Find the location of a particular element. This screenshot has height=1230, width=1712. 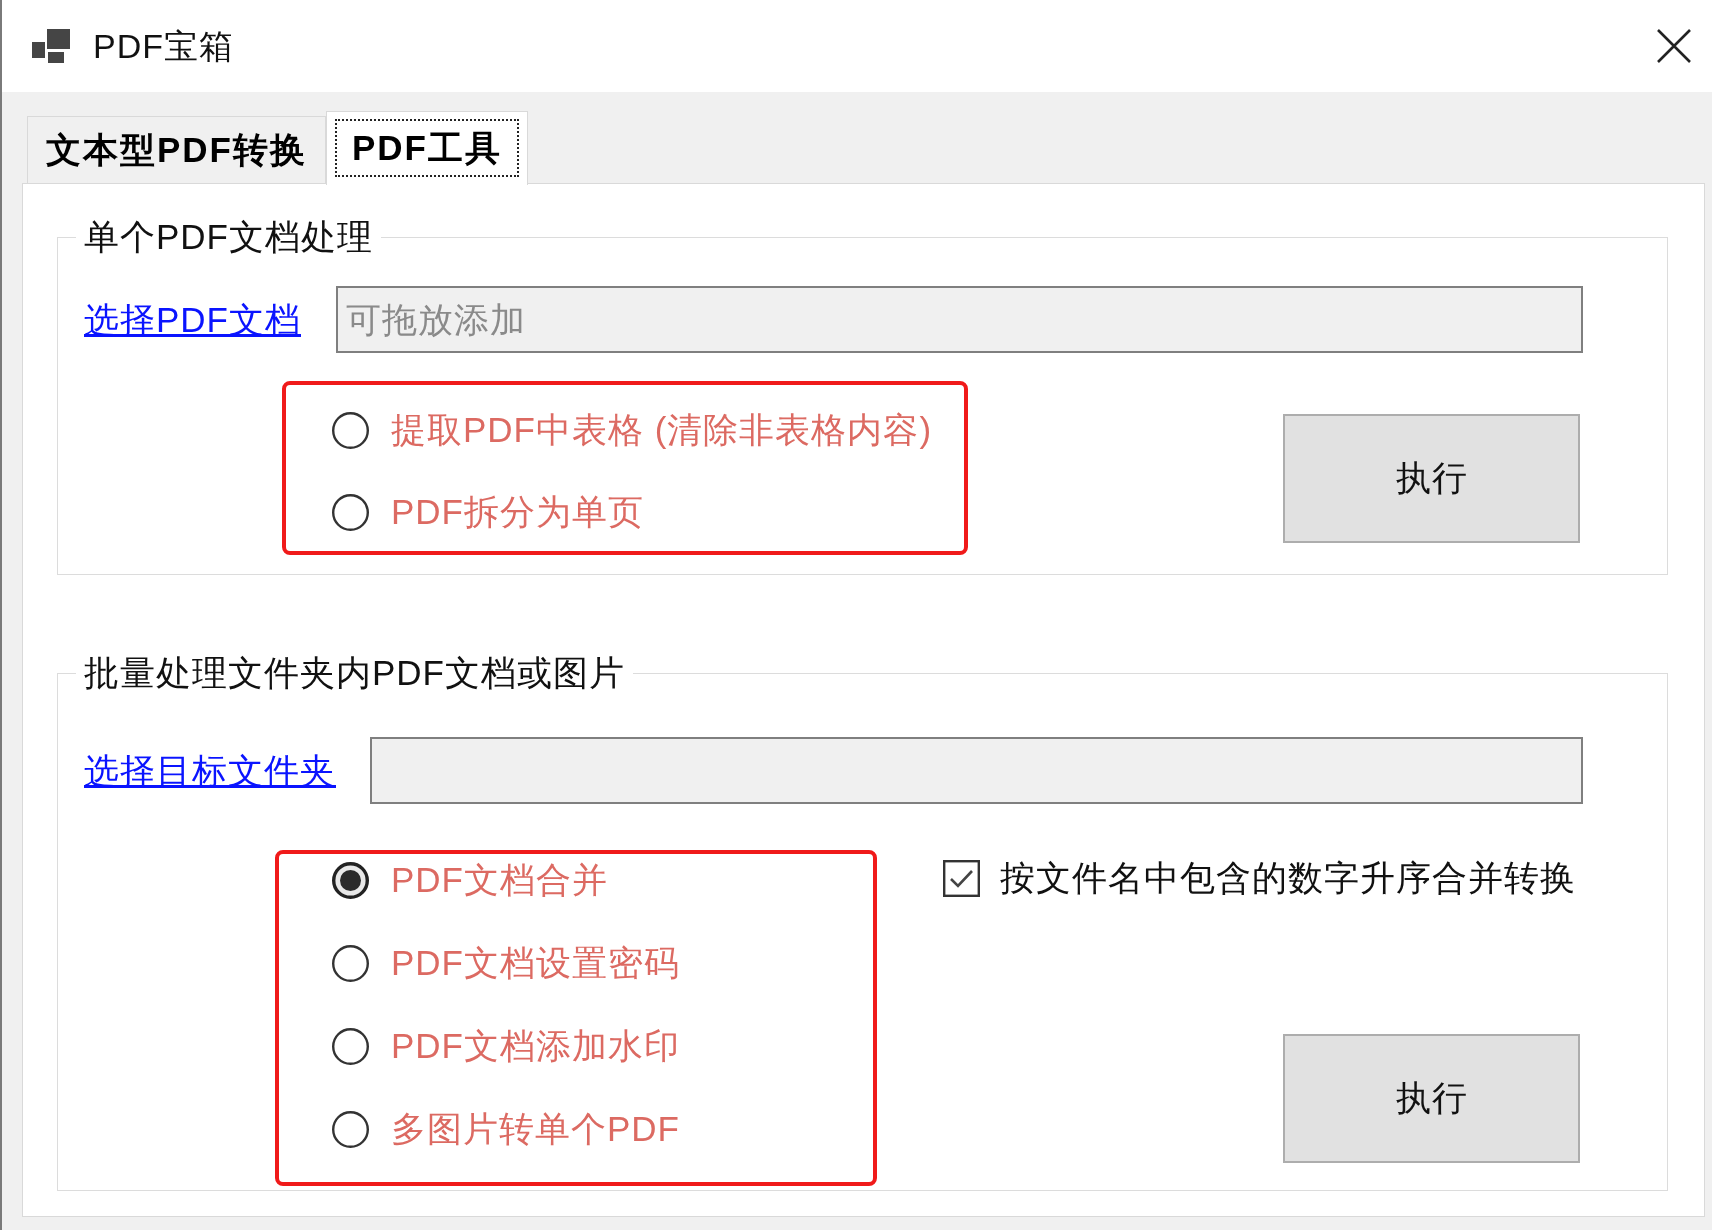

radio-label: PDF文档添加水印 is located at coordinates (535, 1046).